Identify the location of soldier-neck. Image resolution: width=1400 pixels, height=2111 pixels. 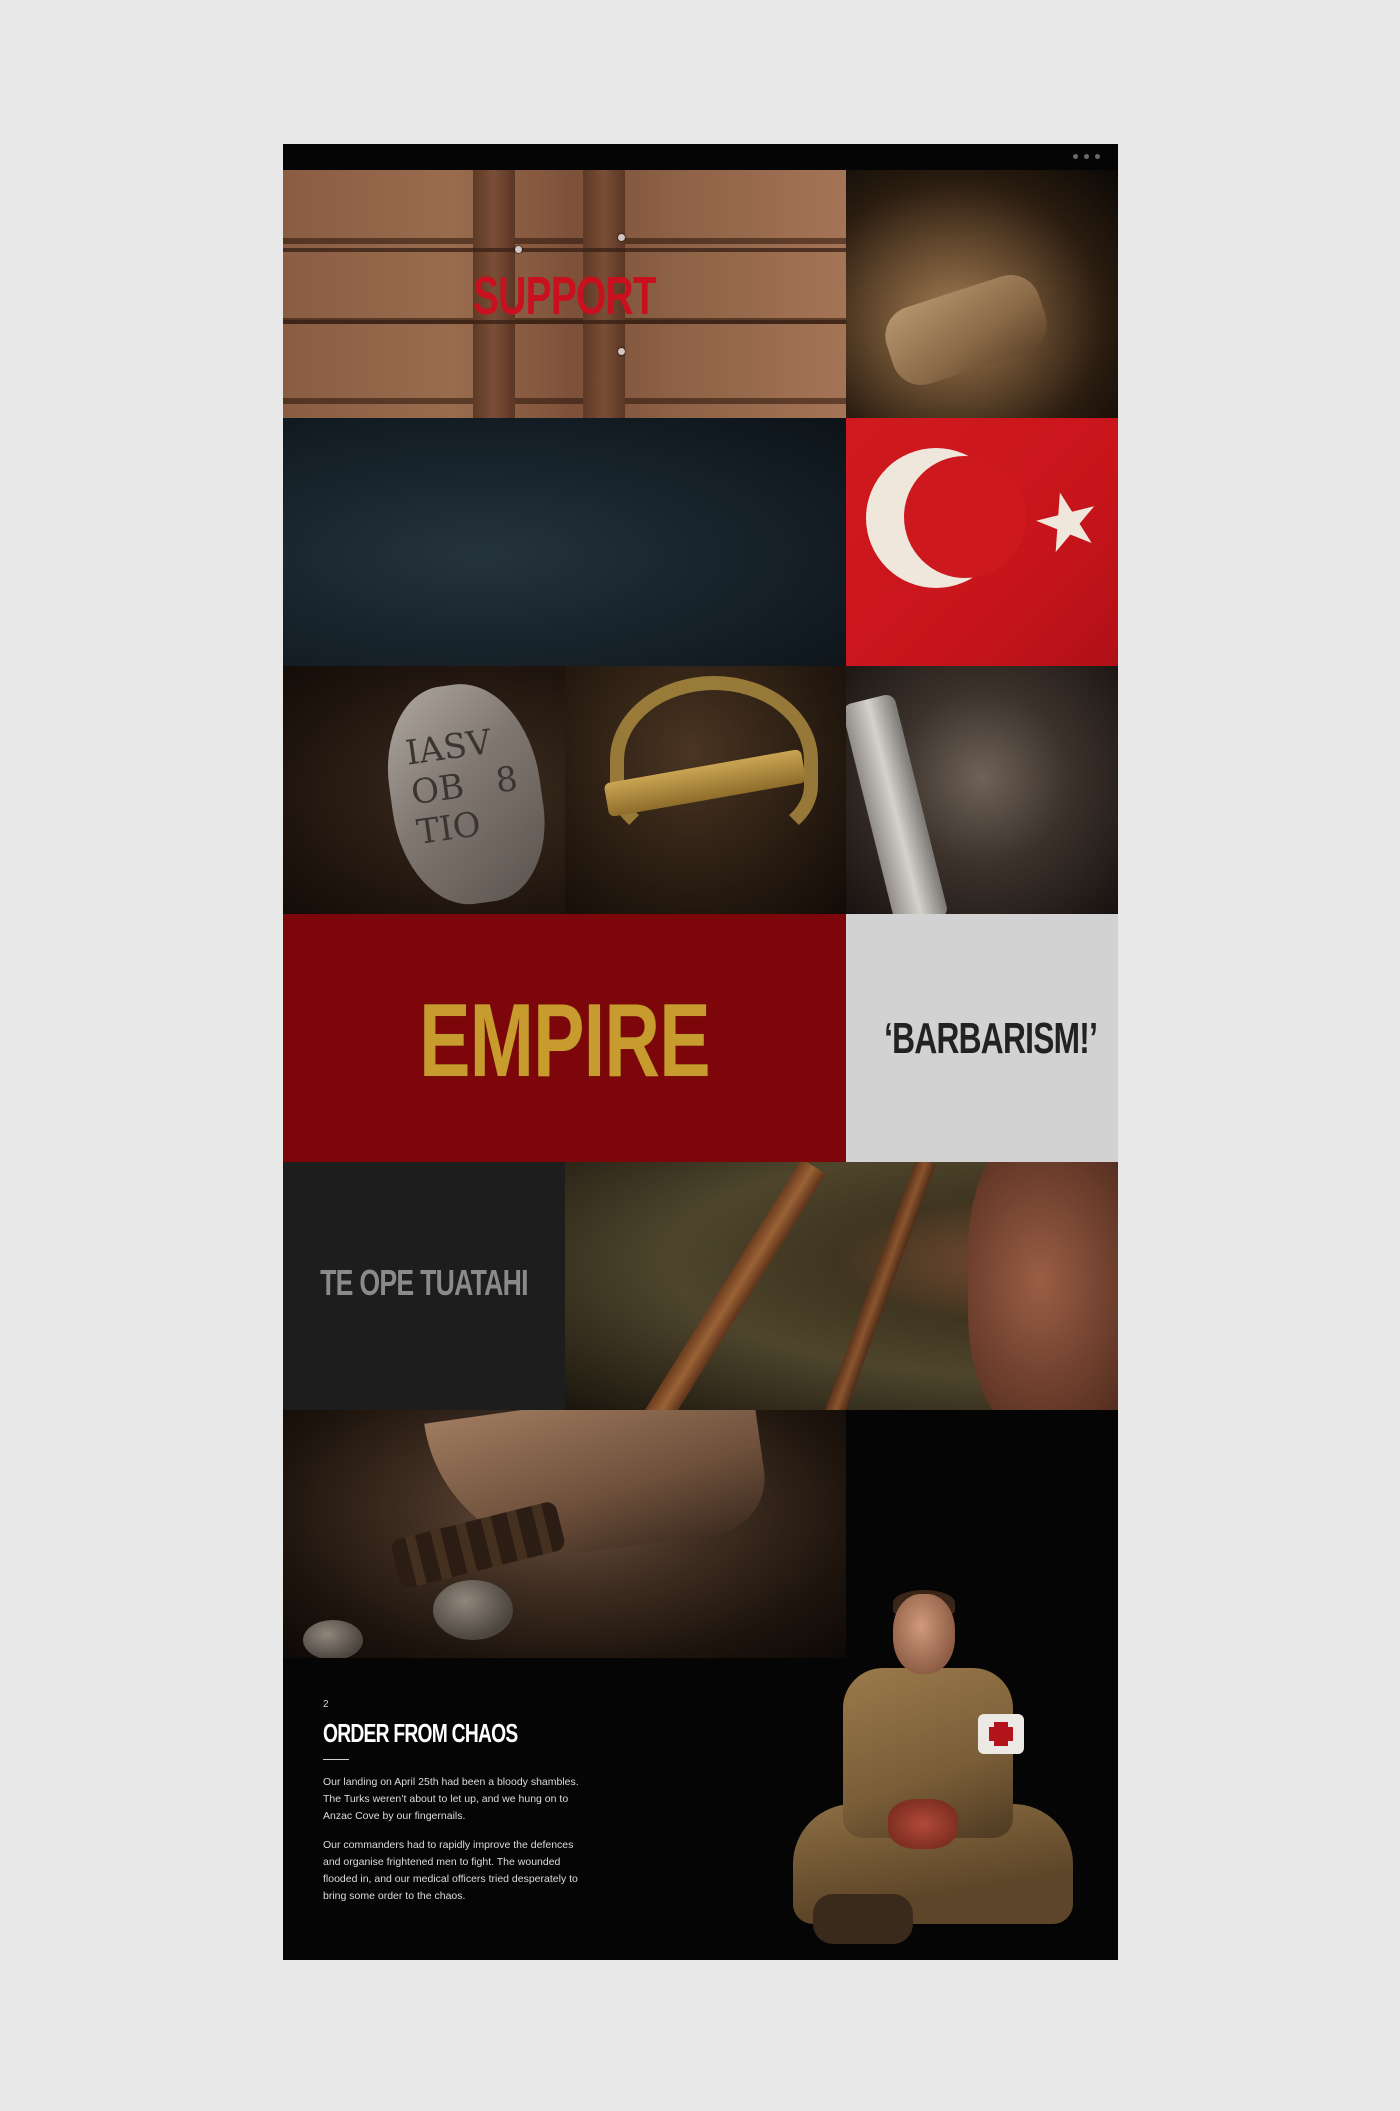
(1043, 1286).